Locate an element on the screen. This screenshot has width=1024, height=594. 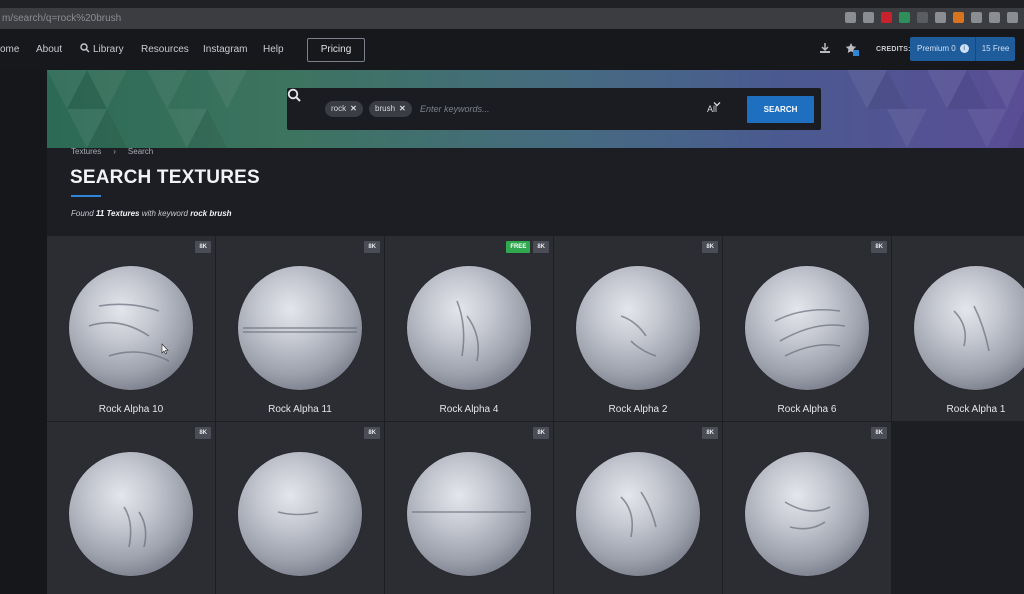
pricing-button: Pricing is located at coordinates (336, 50).